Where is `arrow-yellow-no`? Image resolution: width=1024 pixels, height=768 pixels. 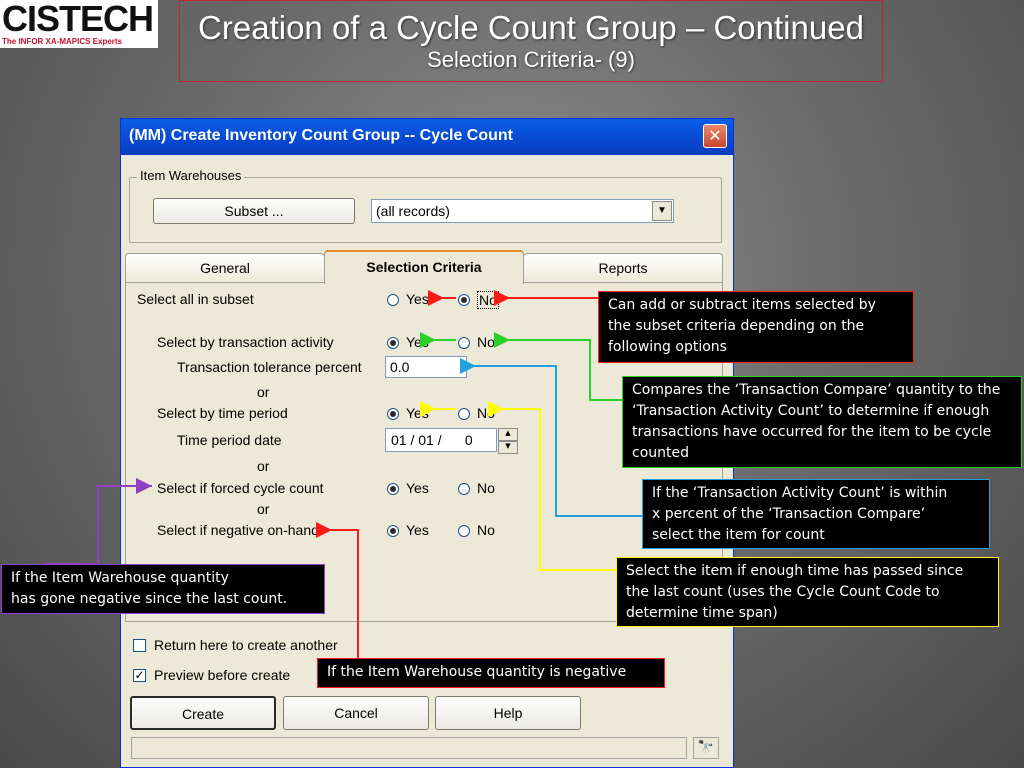 arrow-yellow-no is located at coordinates (552, 486).